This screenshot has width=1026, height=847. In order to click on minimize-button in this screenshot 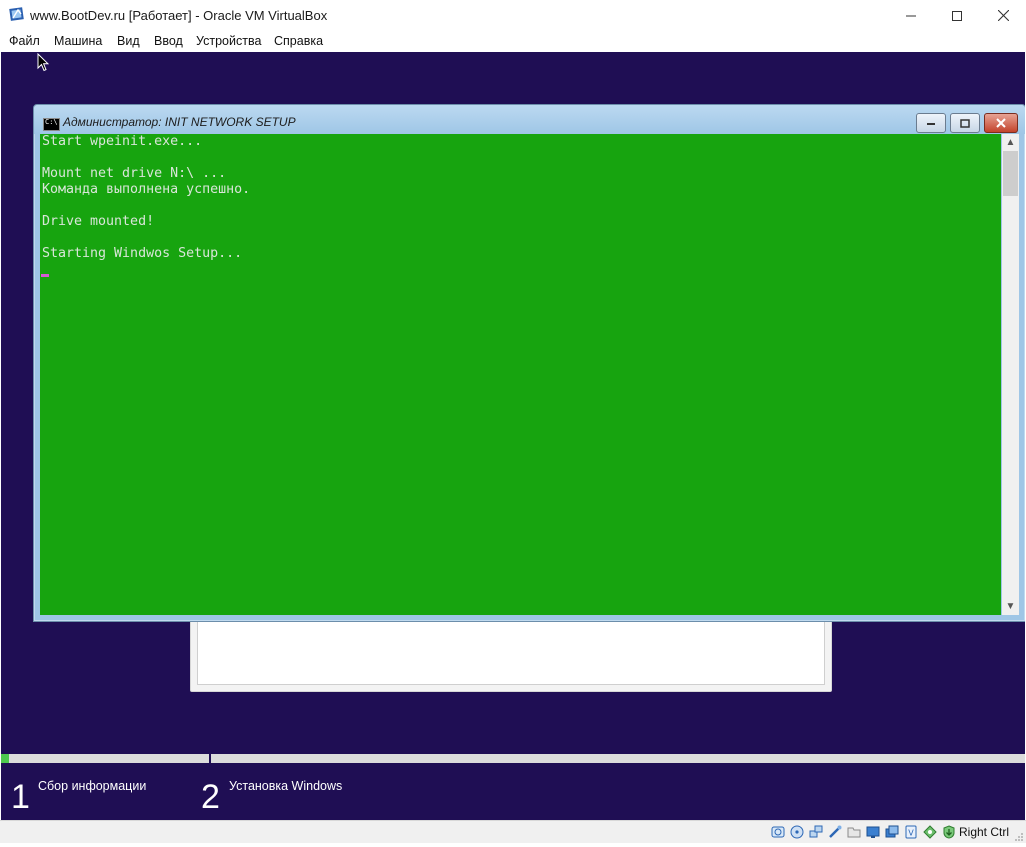, I will do `click(911, 15)`.